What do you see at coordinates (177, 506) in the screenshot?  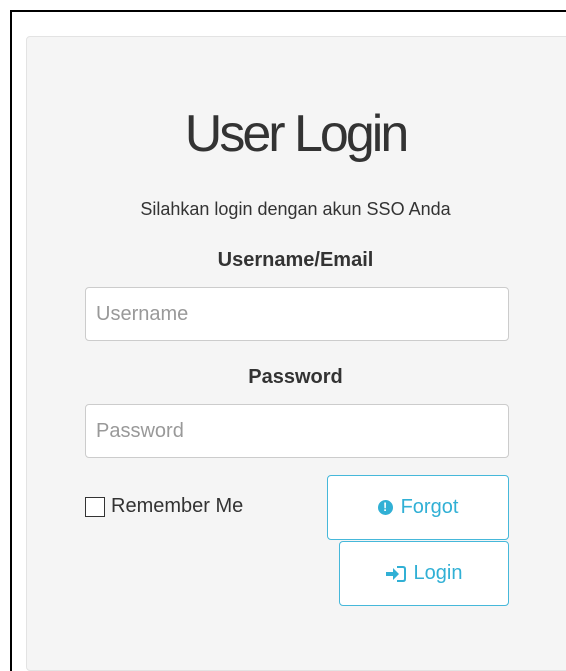 I see `remember-me-label: Remember Me` at bounding box center [177, 506].